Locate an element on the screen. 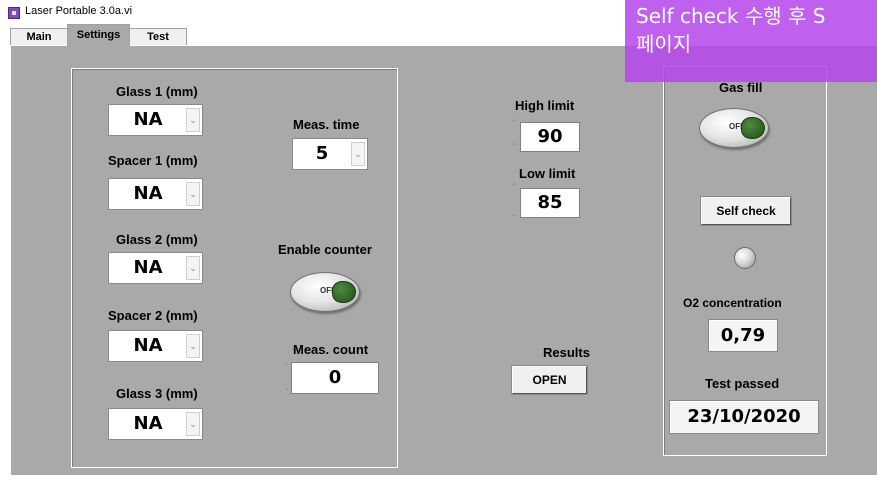 The height and width of the screenshot is (484, 877). glass2-value: NA is located at coordinates (148, 267).